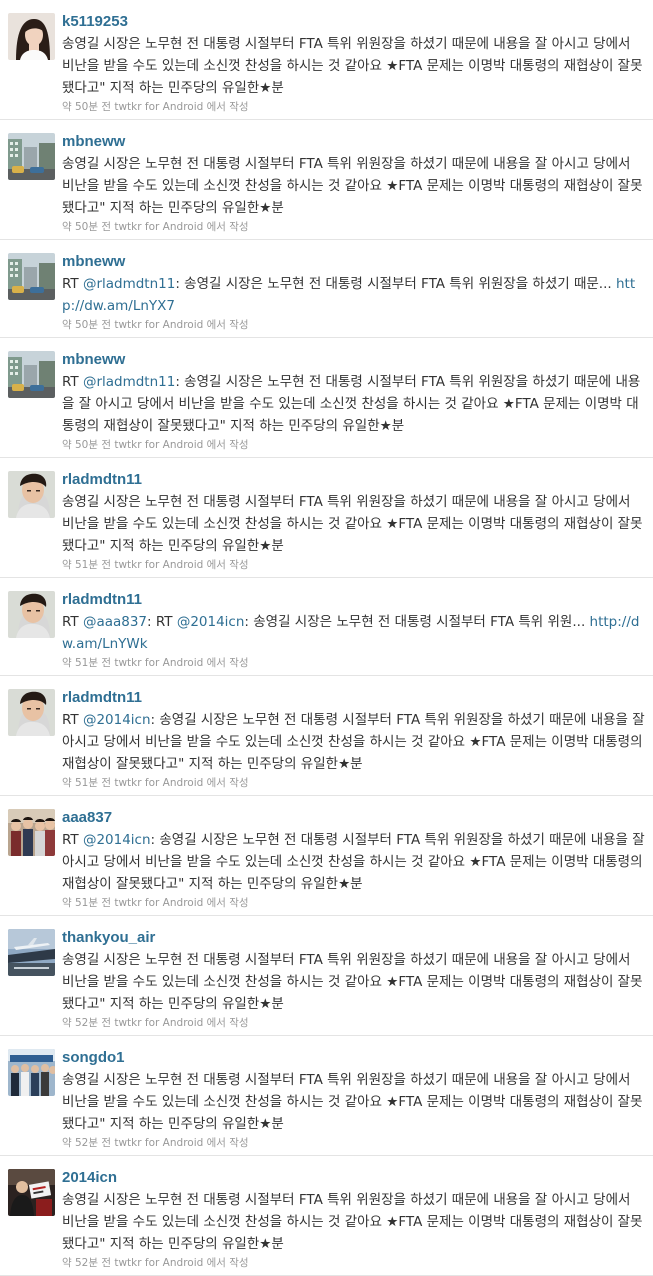  What do you see at coordinates (353, 1177) in the screenshot?
I see `username-link: 2014icn` at bounding box center [353, 1177].